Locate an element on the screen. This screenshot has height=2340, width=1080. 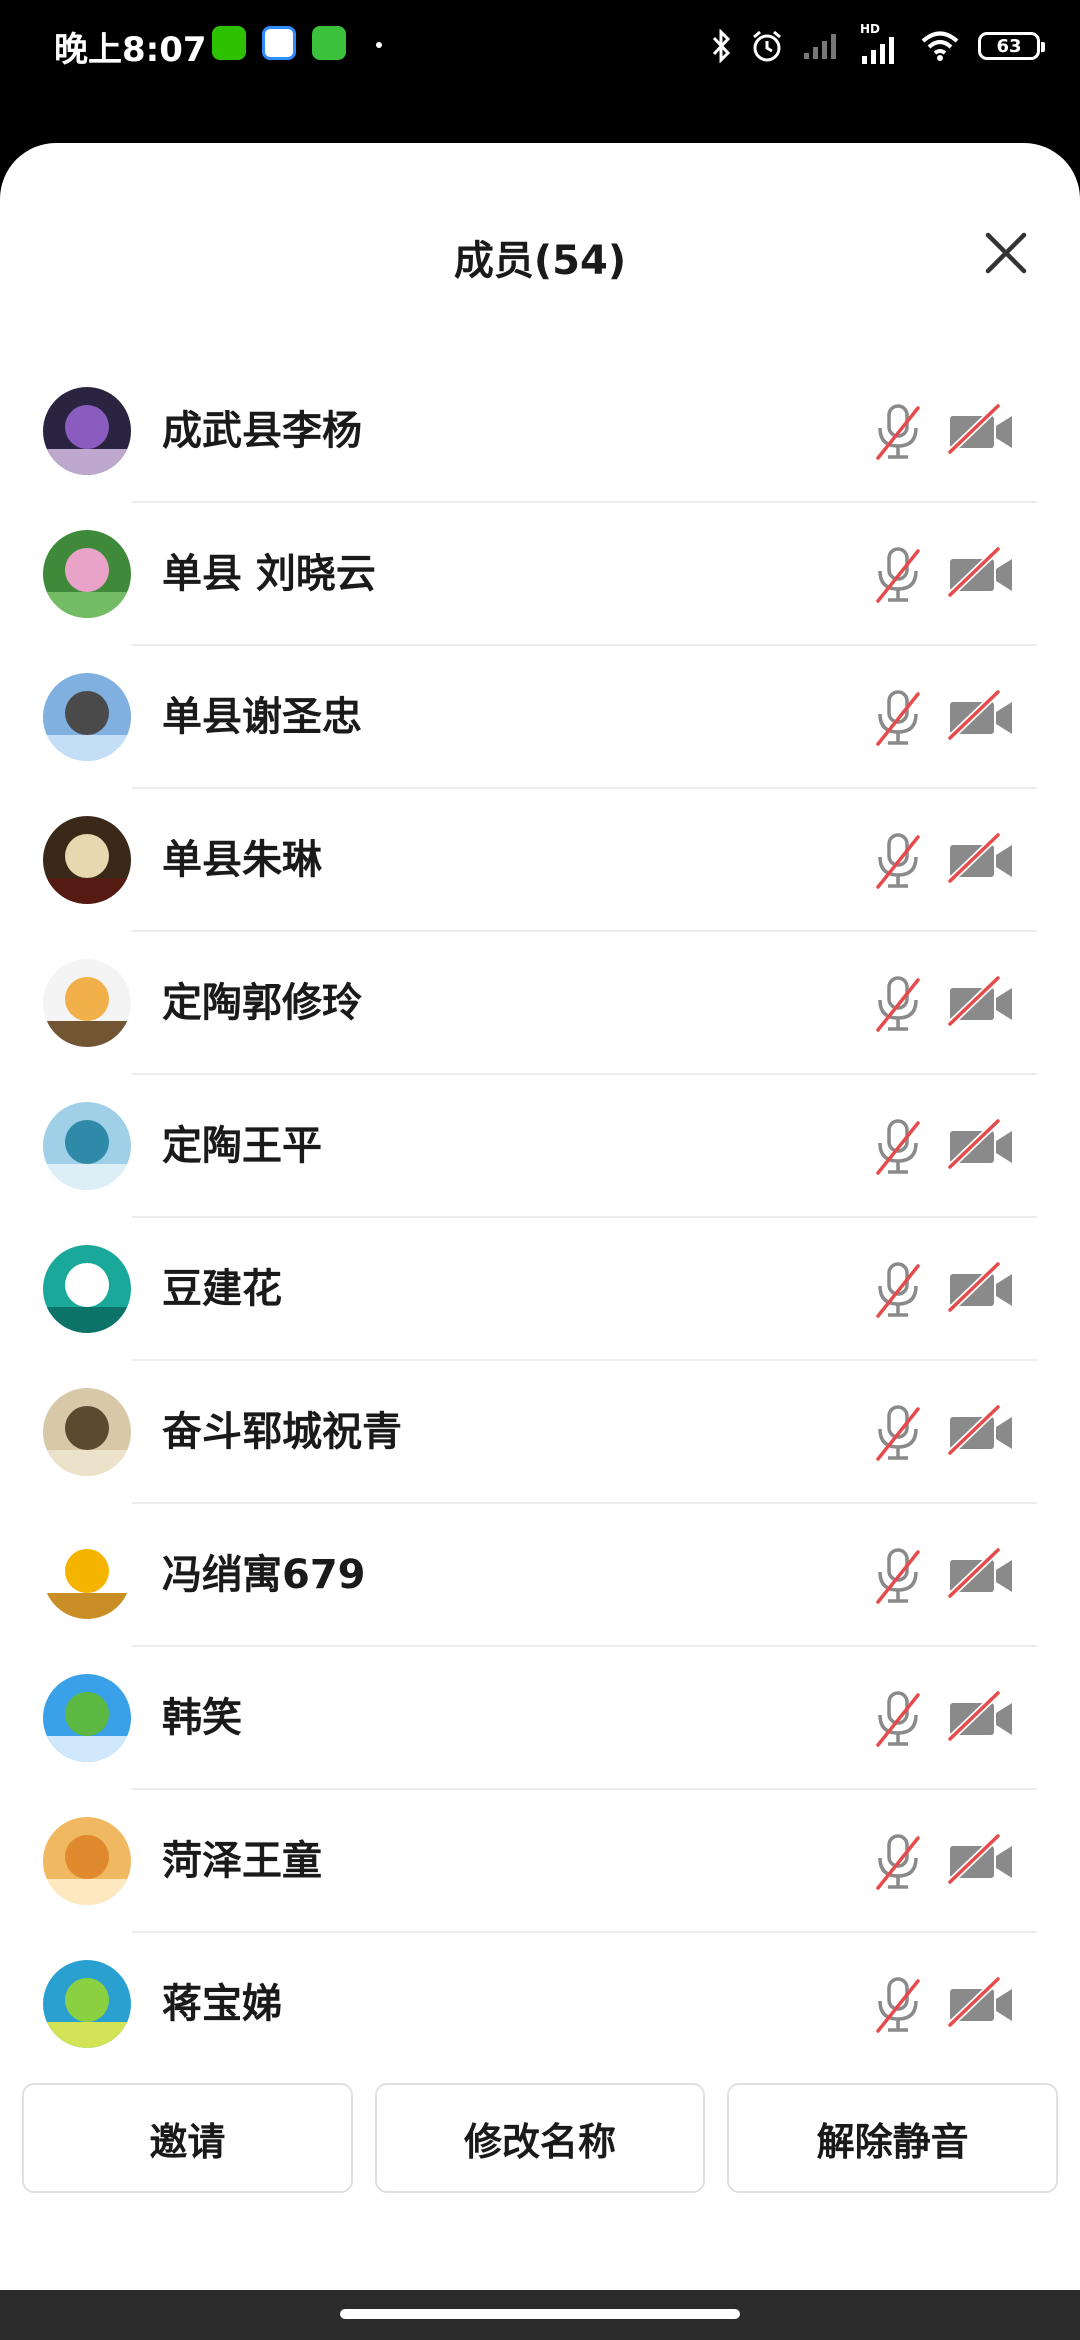
wechat-icon is located at coordinates (229, 43).